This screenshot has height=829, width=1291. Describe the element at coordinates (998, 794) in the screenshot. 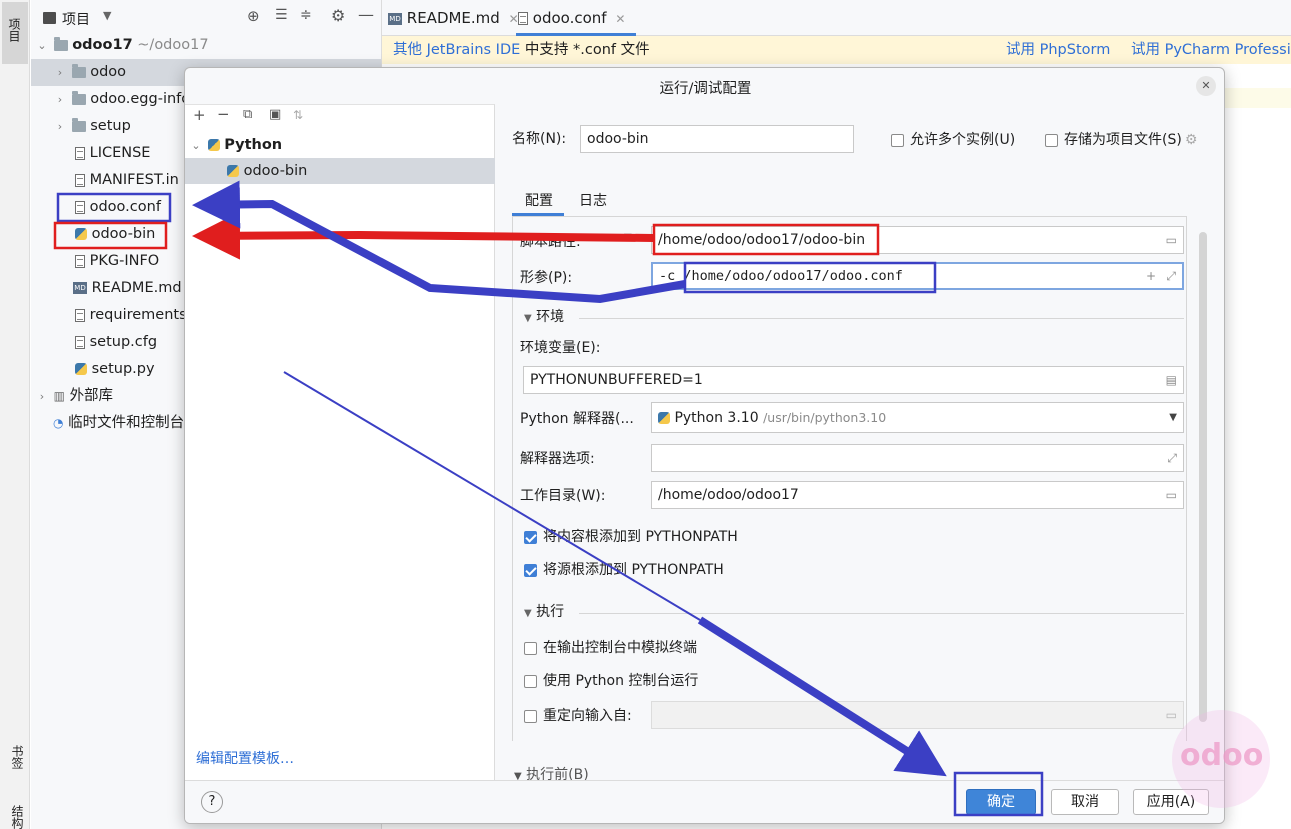

I see `highlight-ok-button` at that location.